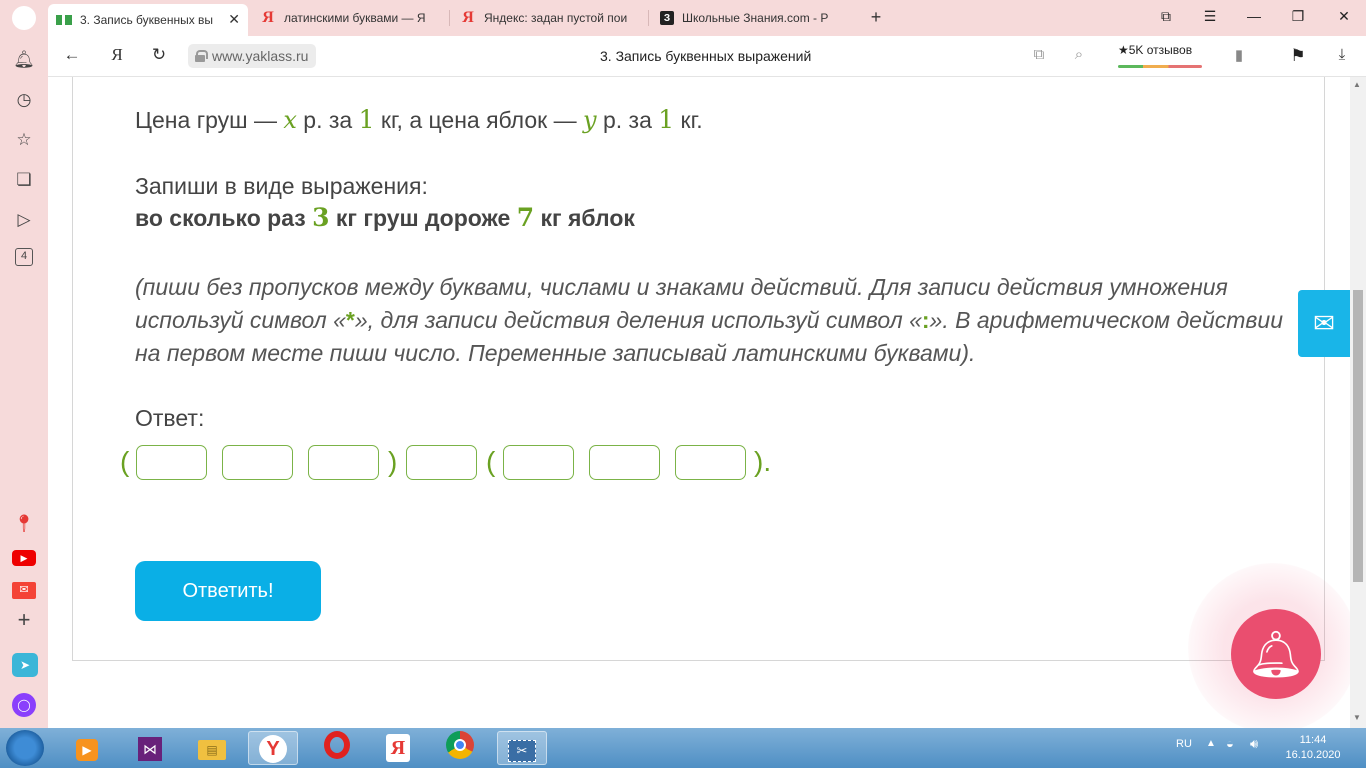 The image size is (1366, 768). What do you see at coordinates (925, 320) in the screenshot?
I see `divide-symbol: :` at bounding box center [925, 320].